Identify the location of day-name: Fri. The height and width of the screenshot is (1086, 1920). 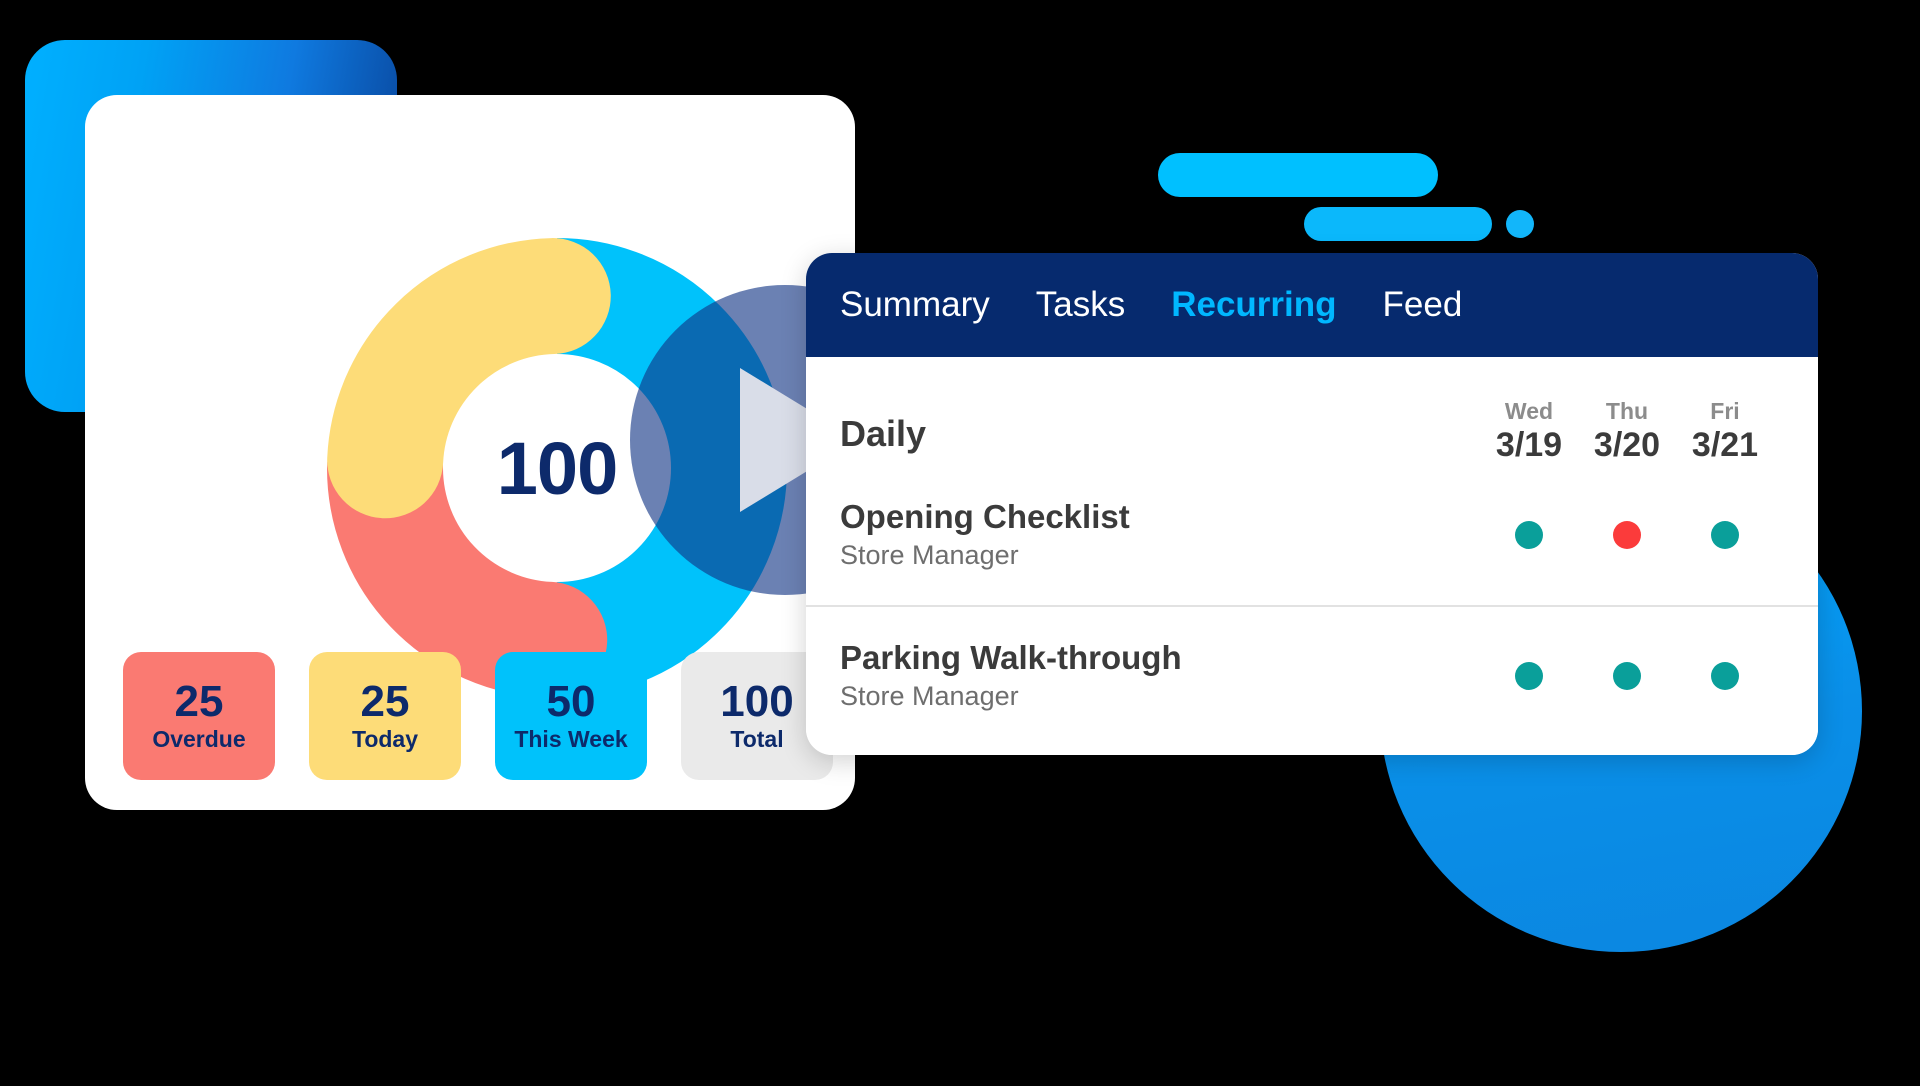
(1725, 411).